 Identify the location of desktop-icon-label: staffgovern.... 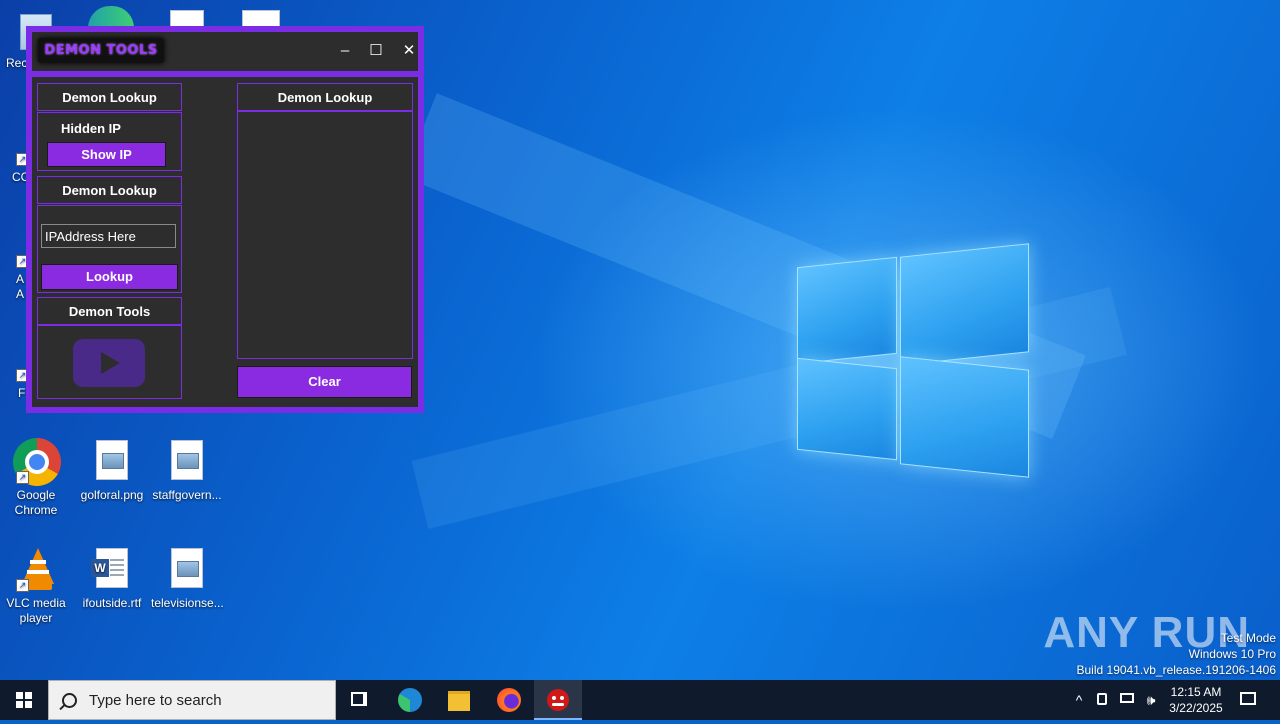
(187, 495).